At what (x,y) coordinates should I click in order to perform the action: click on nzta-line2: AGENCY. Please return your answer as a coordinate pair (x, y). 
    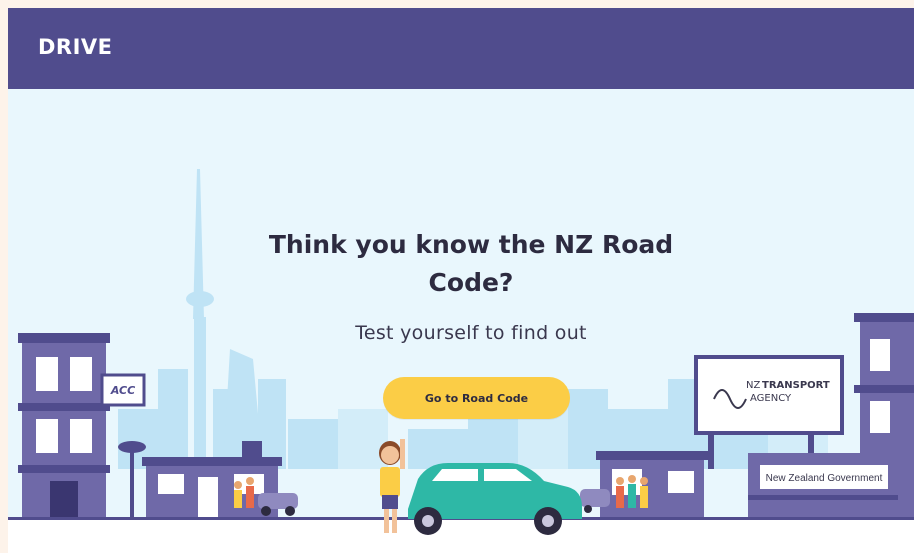
    Looking at the image, I should click on (771, 398).